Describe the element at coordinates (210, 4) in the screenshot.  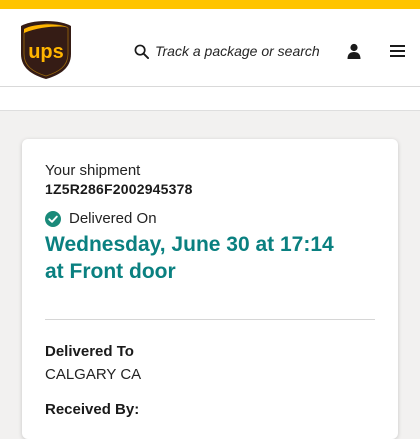
I see `brand-top-bar` at that location.